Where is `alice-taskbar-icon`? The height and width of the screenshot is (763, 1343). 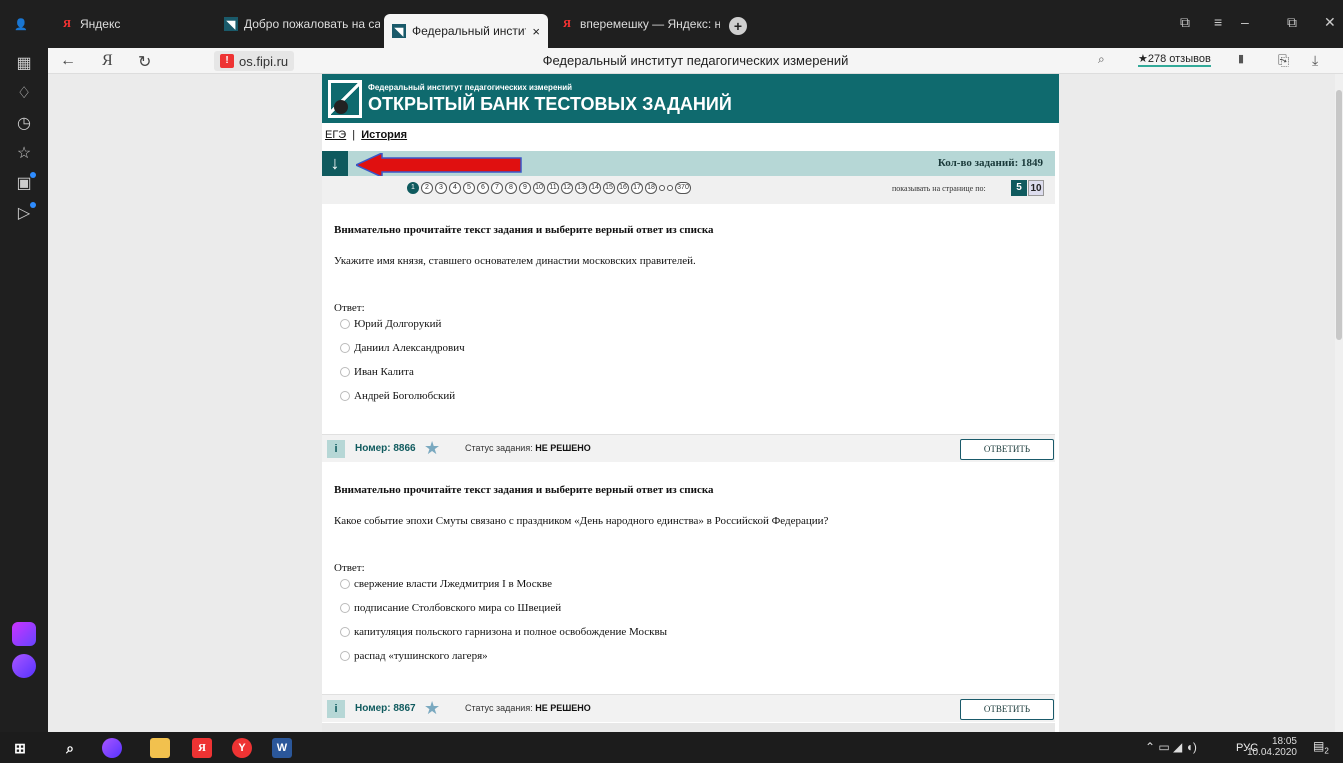
alice-taskbar-icon is located at coordinates (112, 748).